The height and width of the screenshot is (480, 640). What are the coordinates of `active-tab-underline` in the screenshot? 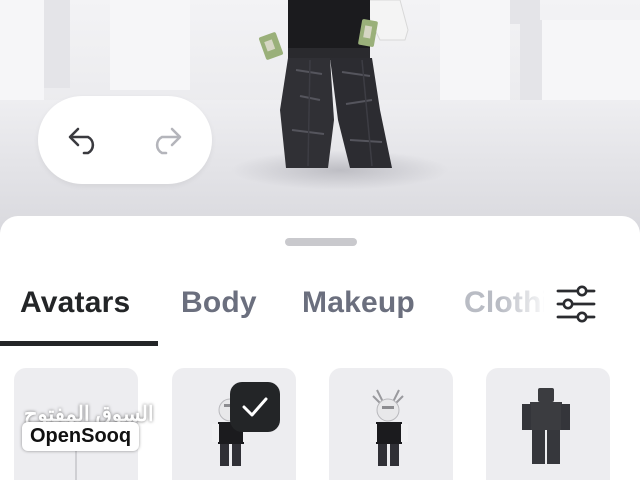 It's located at (79, 343).